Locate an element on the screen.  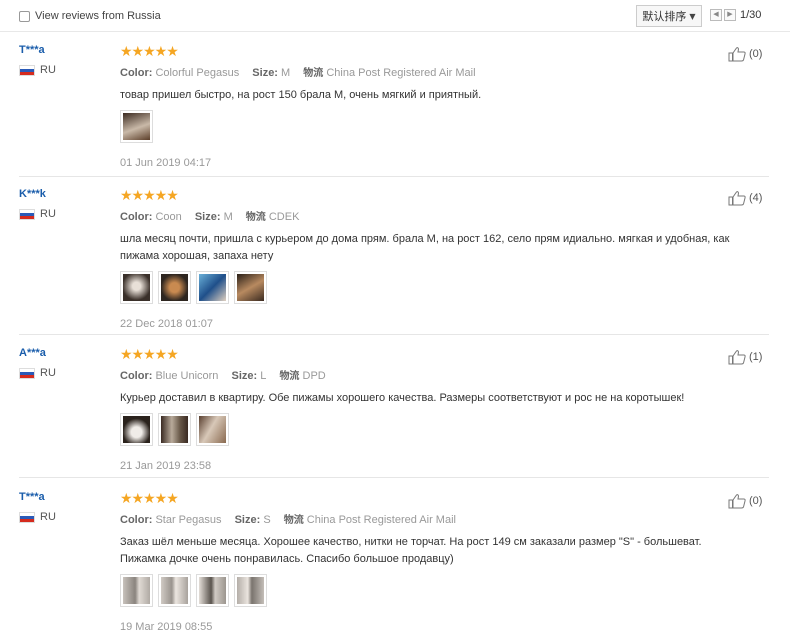
order-attributes: Color: Coon Size: M 物流 CDEK is located at coordinates (420, 215).